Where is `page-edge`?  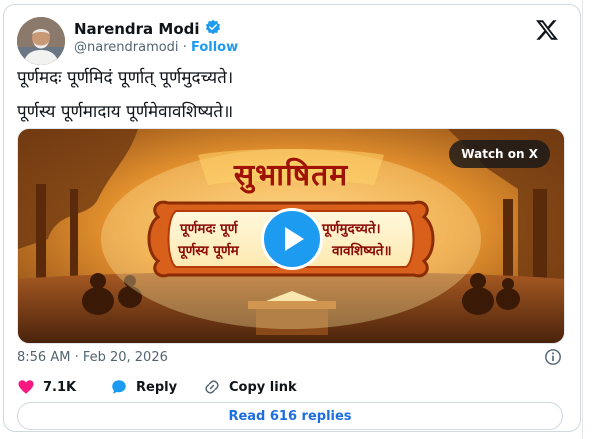
page-edge is located at coordinates (582, 219).